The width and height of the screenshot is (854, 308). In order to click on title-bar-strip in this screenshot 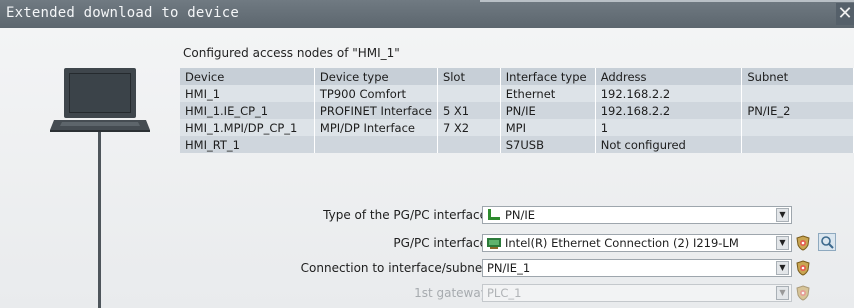, I will do `click(667, 1)`.